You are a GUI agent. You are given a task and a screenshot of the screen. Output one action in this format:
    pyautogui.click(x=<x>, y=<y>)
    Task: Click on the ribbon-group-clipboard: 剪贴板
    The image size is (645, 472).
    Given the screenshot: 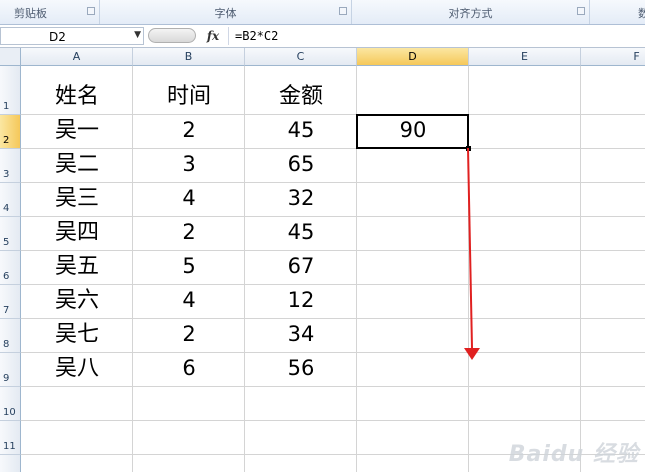 What is the action you would take?
    pyautogui.click(x=50, y=12)
    